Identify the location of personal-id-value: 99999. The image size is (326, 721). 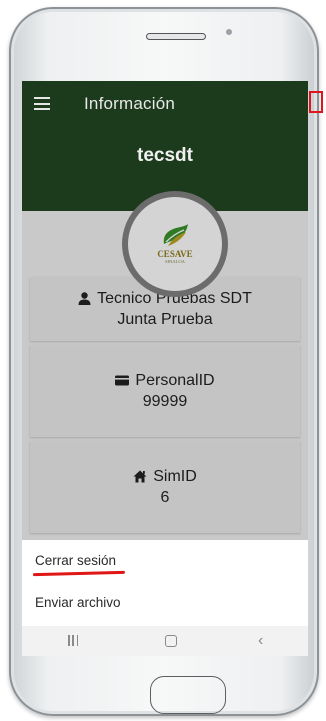
(165, 401).